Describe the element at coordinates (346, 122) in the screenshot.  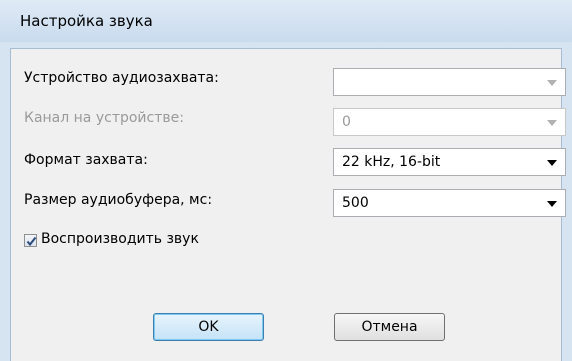
I see `device-channel-value: 0` at that location.